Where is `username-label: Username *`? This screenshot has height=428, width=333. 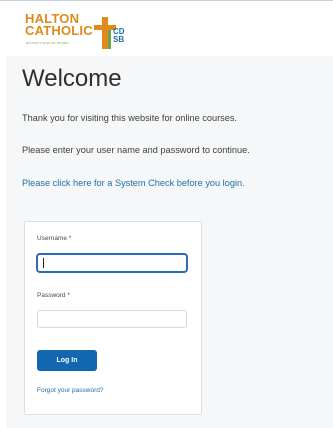 username-label: Username * is located at coordinates (54, 238).